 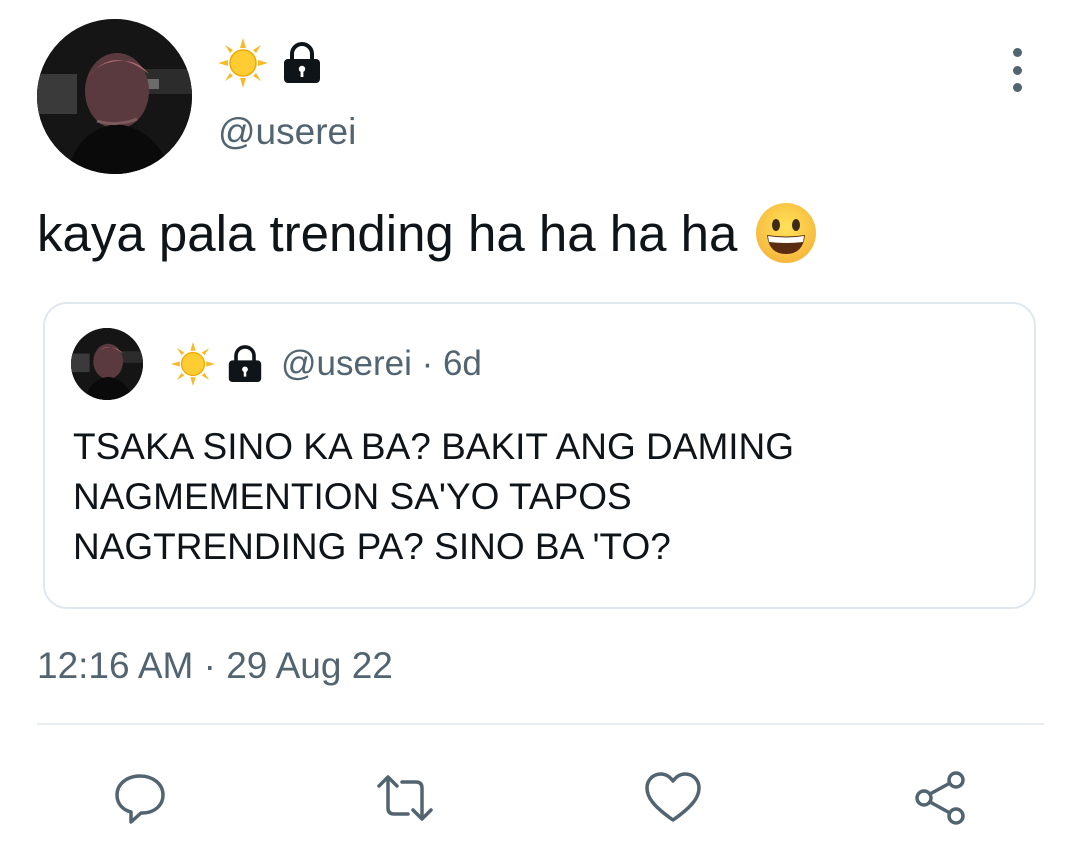 What do you see at coordinates (372, 546) in the screenshot?
I see `quoted-text-line: NAGTRENDING PA? SINO BA 'TO?` at bounding box center [372, 546].